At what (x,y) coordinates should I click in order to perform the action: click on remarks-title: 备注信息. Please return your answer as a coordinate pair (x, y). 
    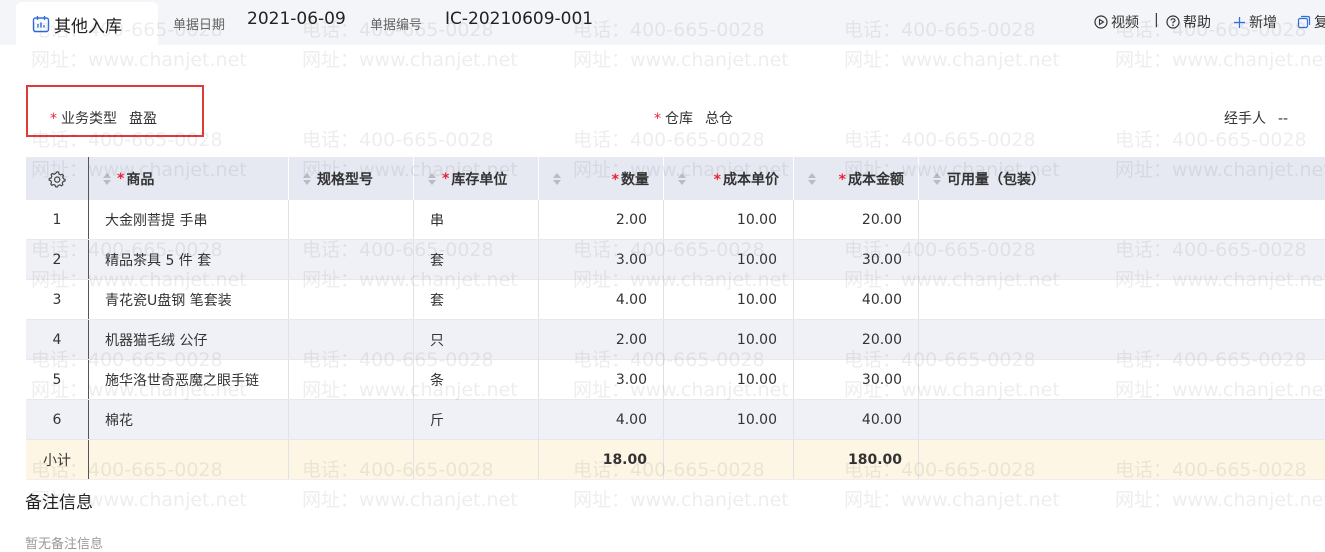
    Looking at the image, I should click on (59, 503).